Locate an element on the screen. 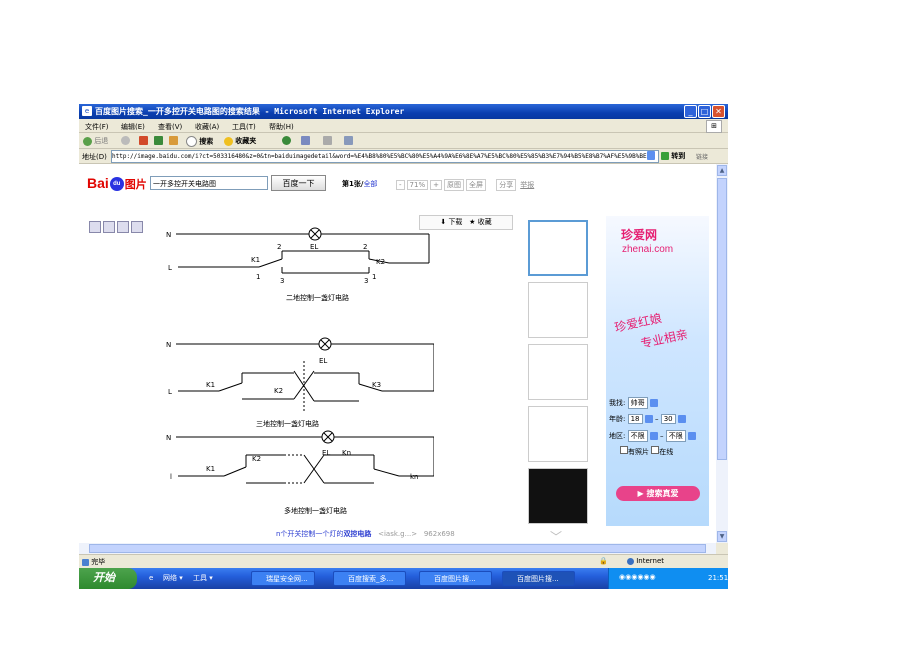 Image resolution: width=920 pixels, height=651 pixels. history-button is located at coordinates (286, 140).